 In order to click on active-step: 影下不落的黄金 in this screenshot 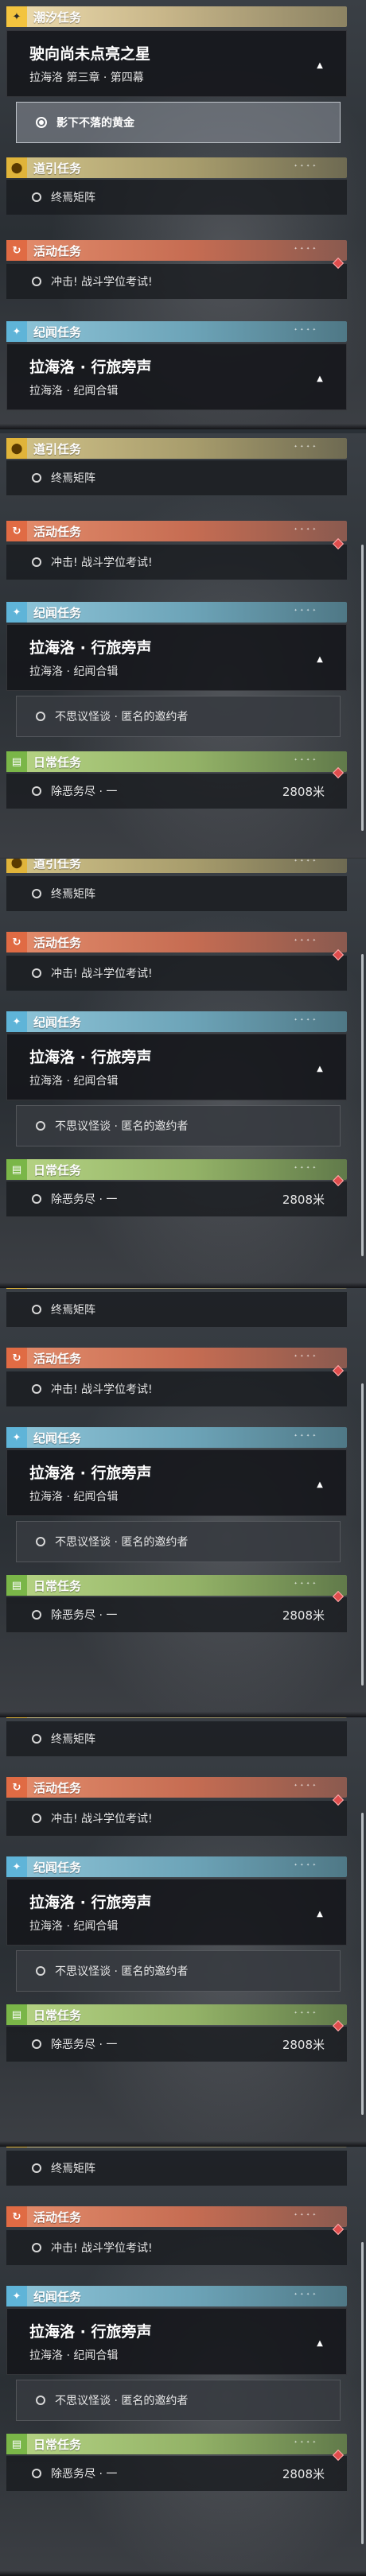, I will do `click(178, 123)`.